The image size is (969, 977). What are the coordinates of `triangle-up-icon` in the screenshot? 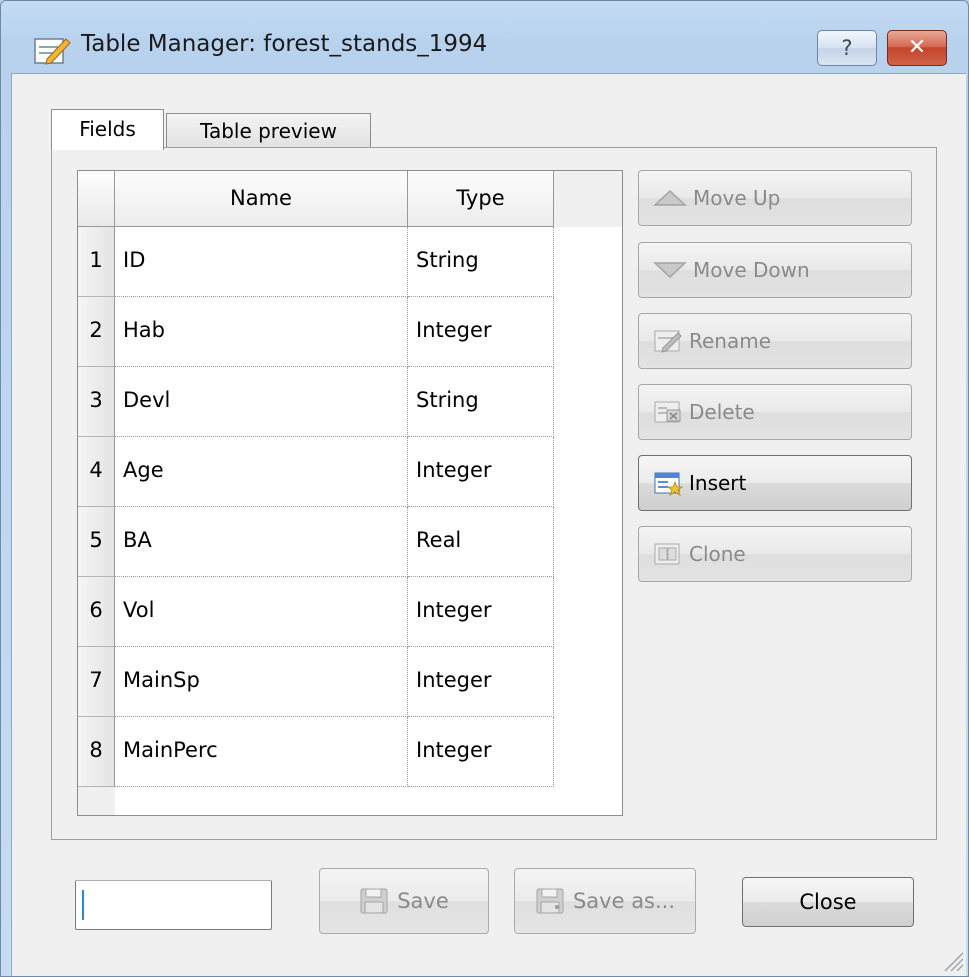 It's located at (670, 197).